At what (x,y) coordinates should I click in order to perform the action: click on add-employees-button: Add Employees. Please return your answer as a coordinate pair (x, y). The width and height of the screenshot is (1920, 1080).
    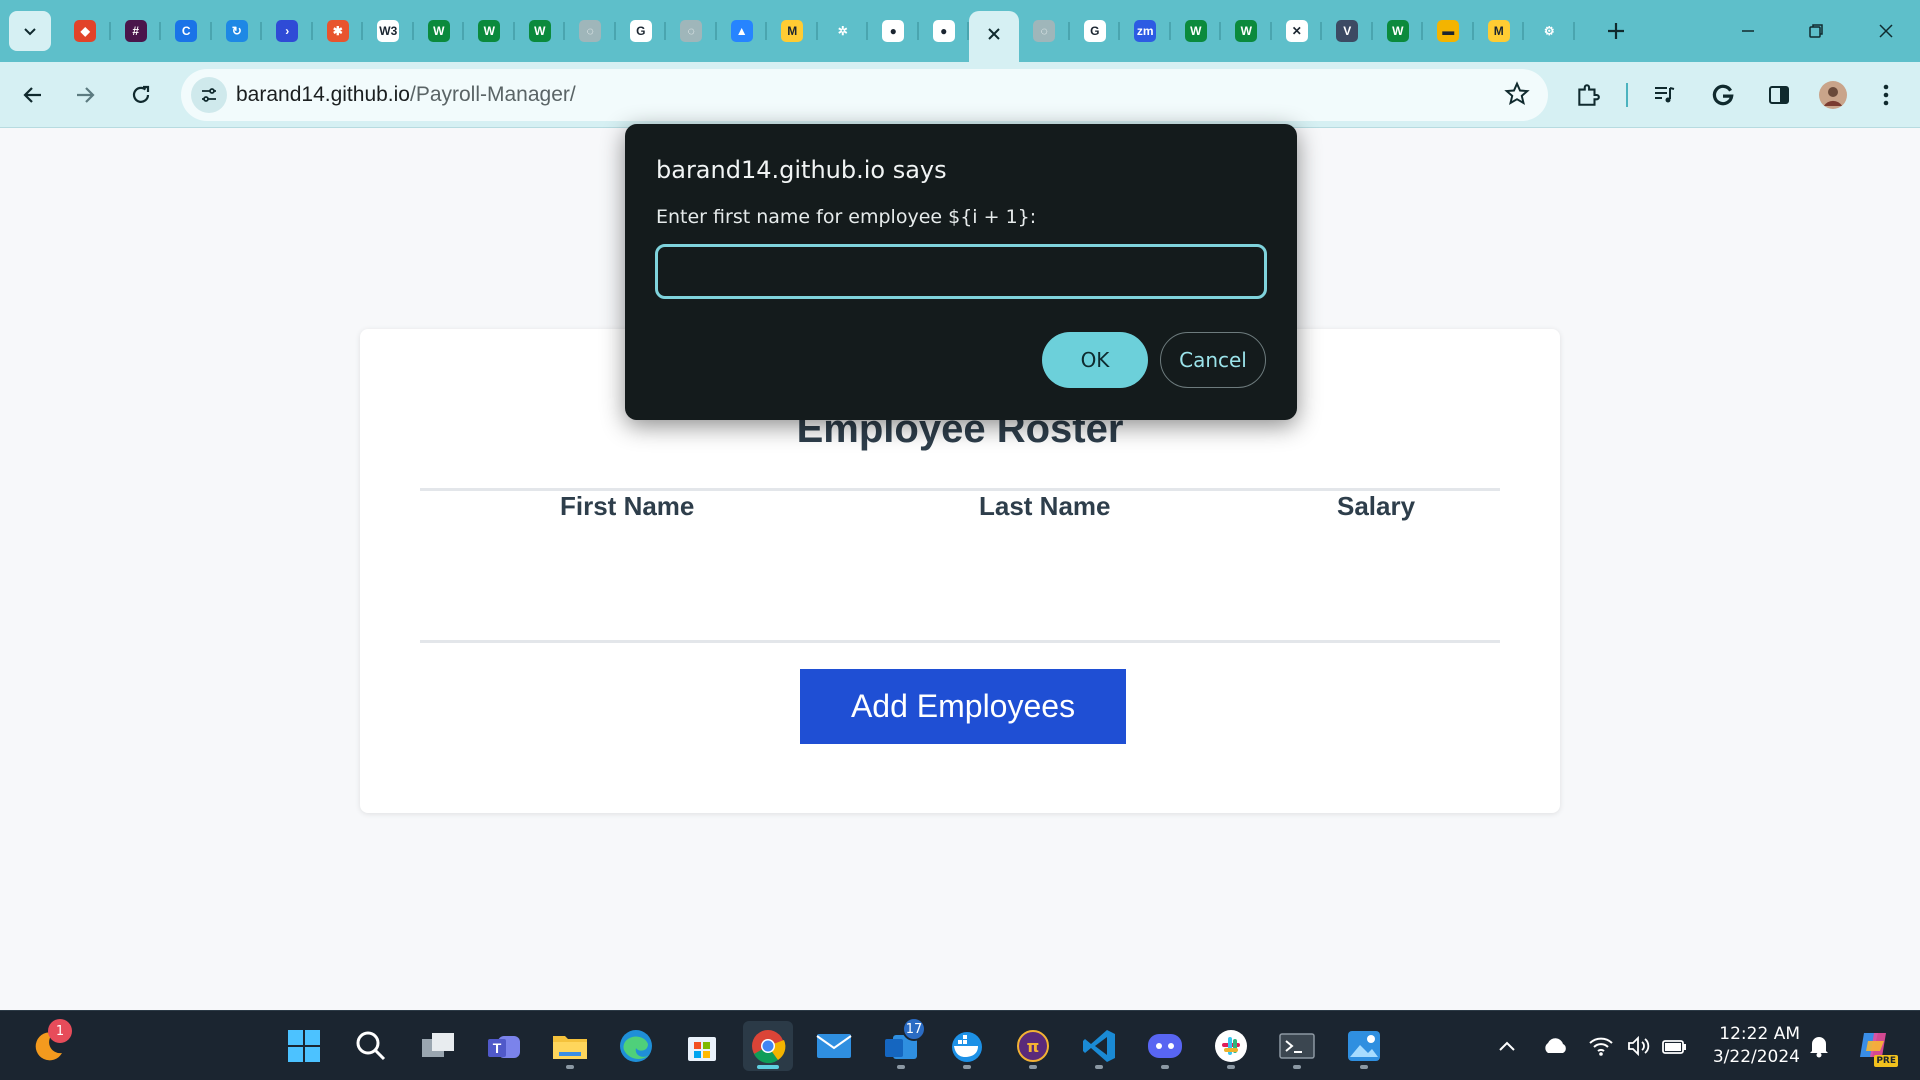
    Looking at the image, I should click on (963, 706).